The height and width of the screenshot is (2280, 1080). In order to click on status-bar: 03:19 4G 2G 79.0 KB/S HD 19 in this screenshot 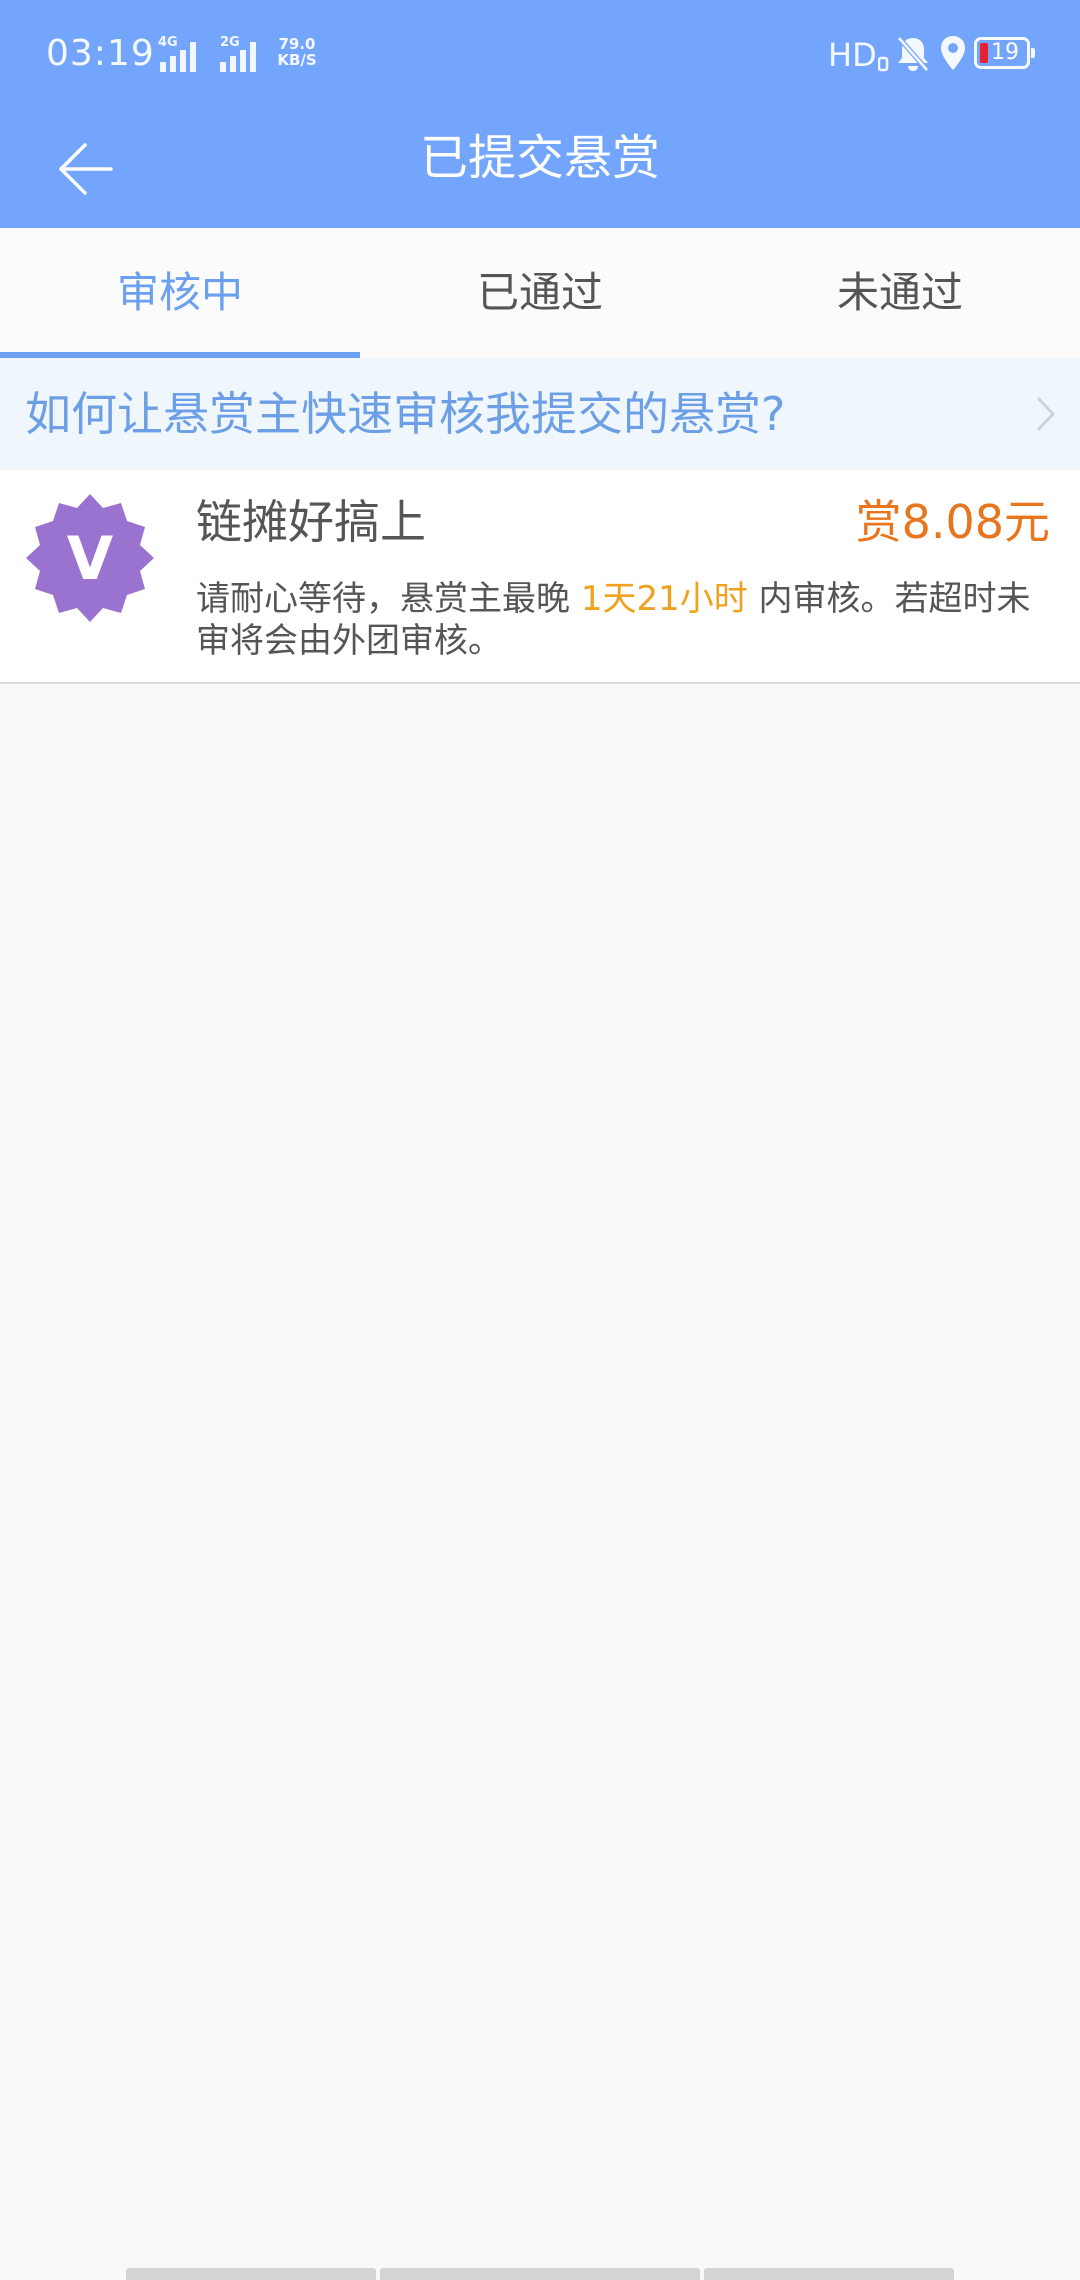, I will do `click(540, 55)`.